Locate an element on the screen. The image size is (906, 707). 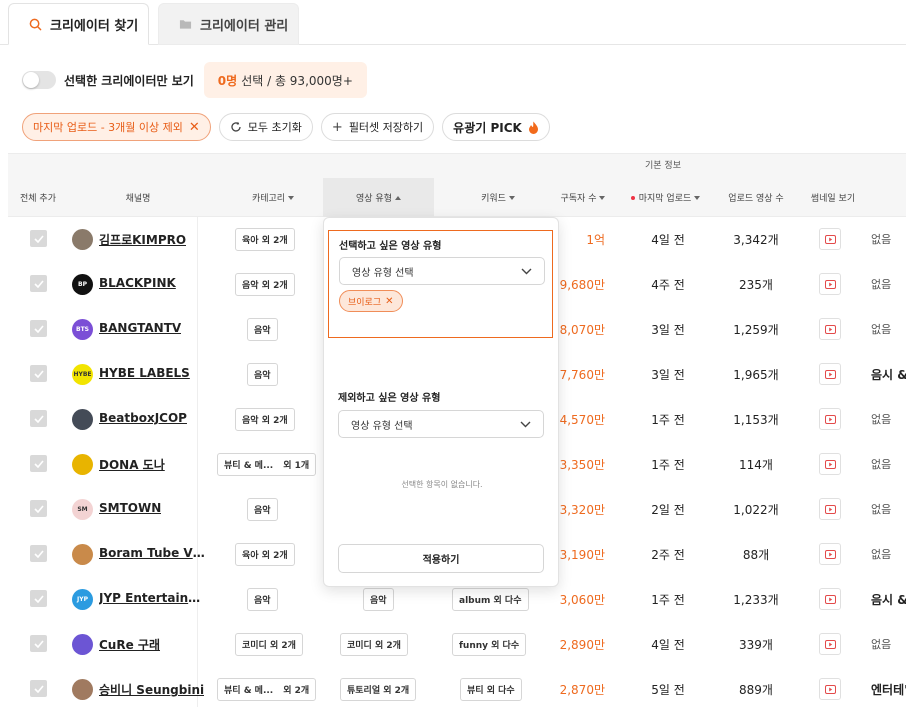
fire-icon is located at coordinates (533, 127).